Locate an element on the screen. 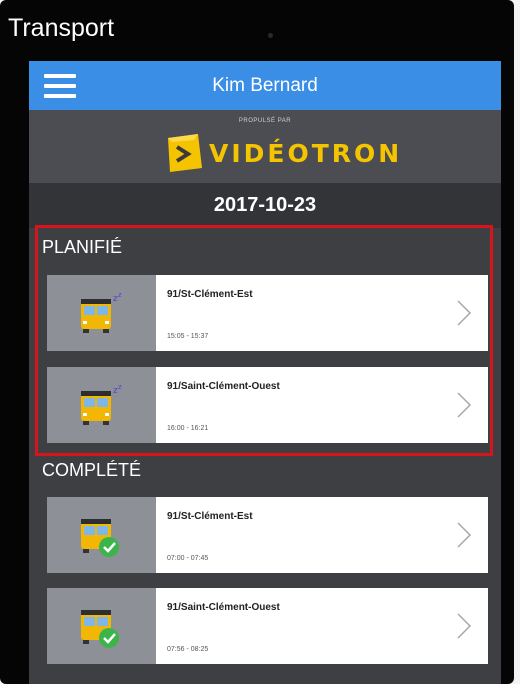 This screenshot has height=684, width=520. section-title-planned: PLANIFIÉ is located at coordinates (82, 247).